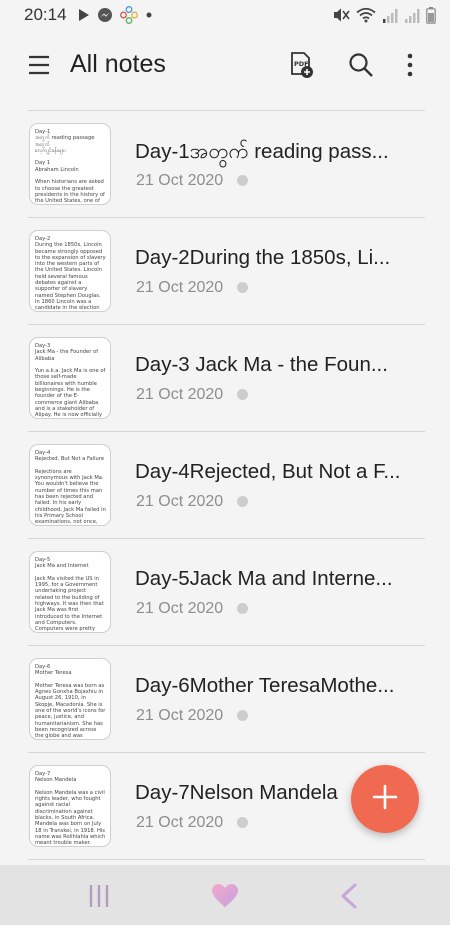 The height and width of the screenshot is (925, 450). What do you see at coordinates (149, 15) in the screenshot?
I see `dot-icon` at bounding box center [149, 15].